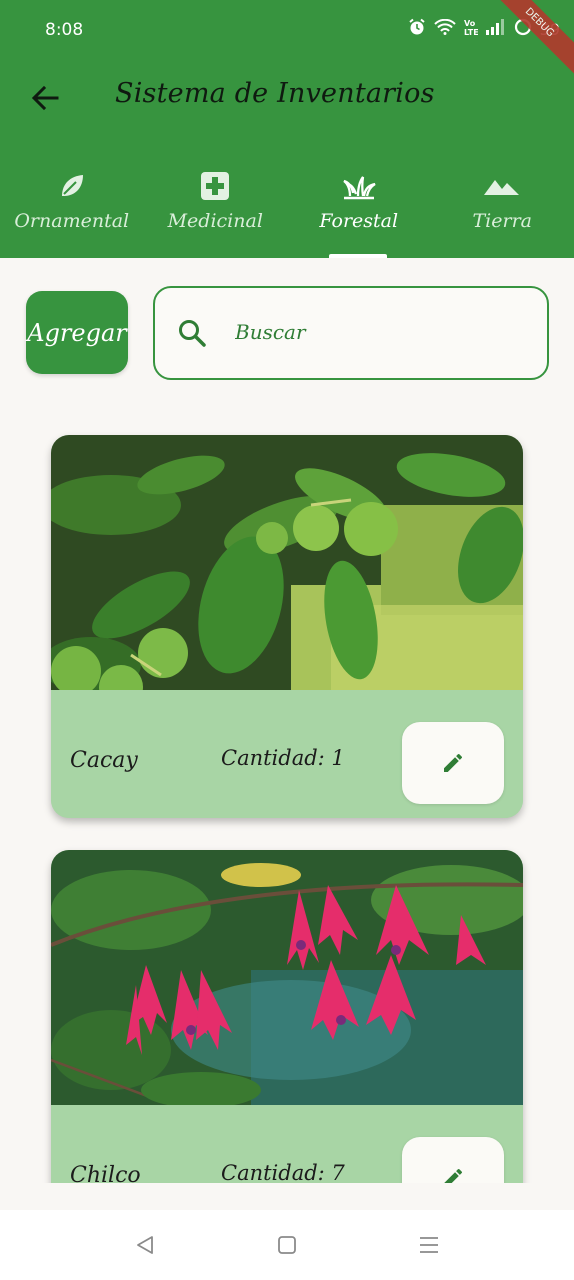 The width and height of the screenshot is (574, 1280). I want to click on status-time: 8:08, so click(64, 30).